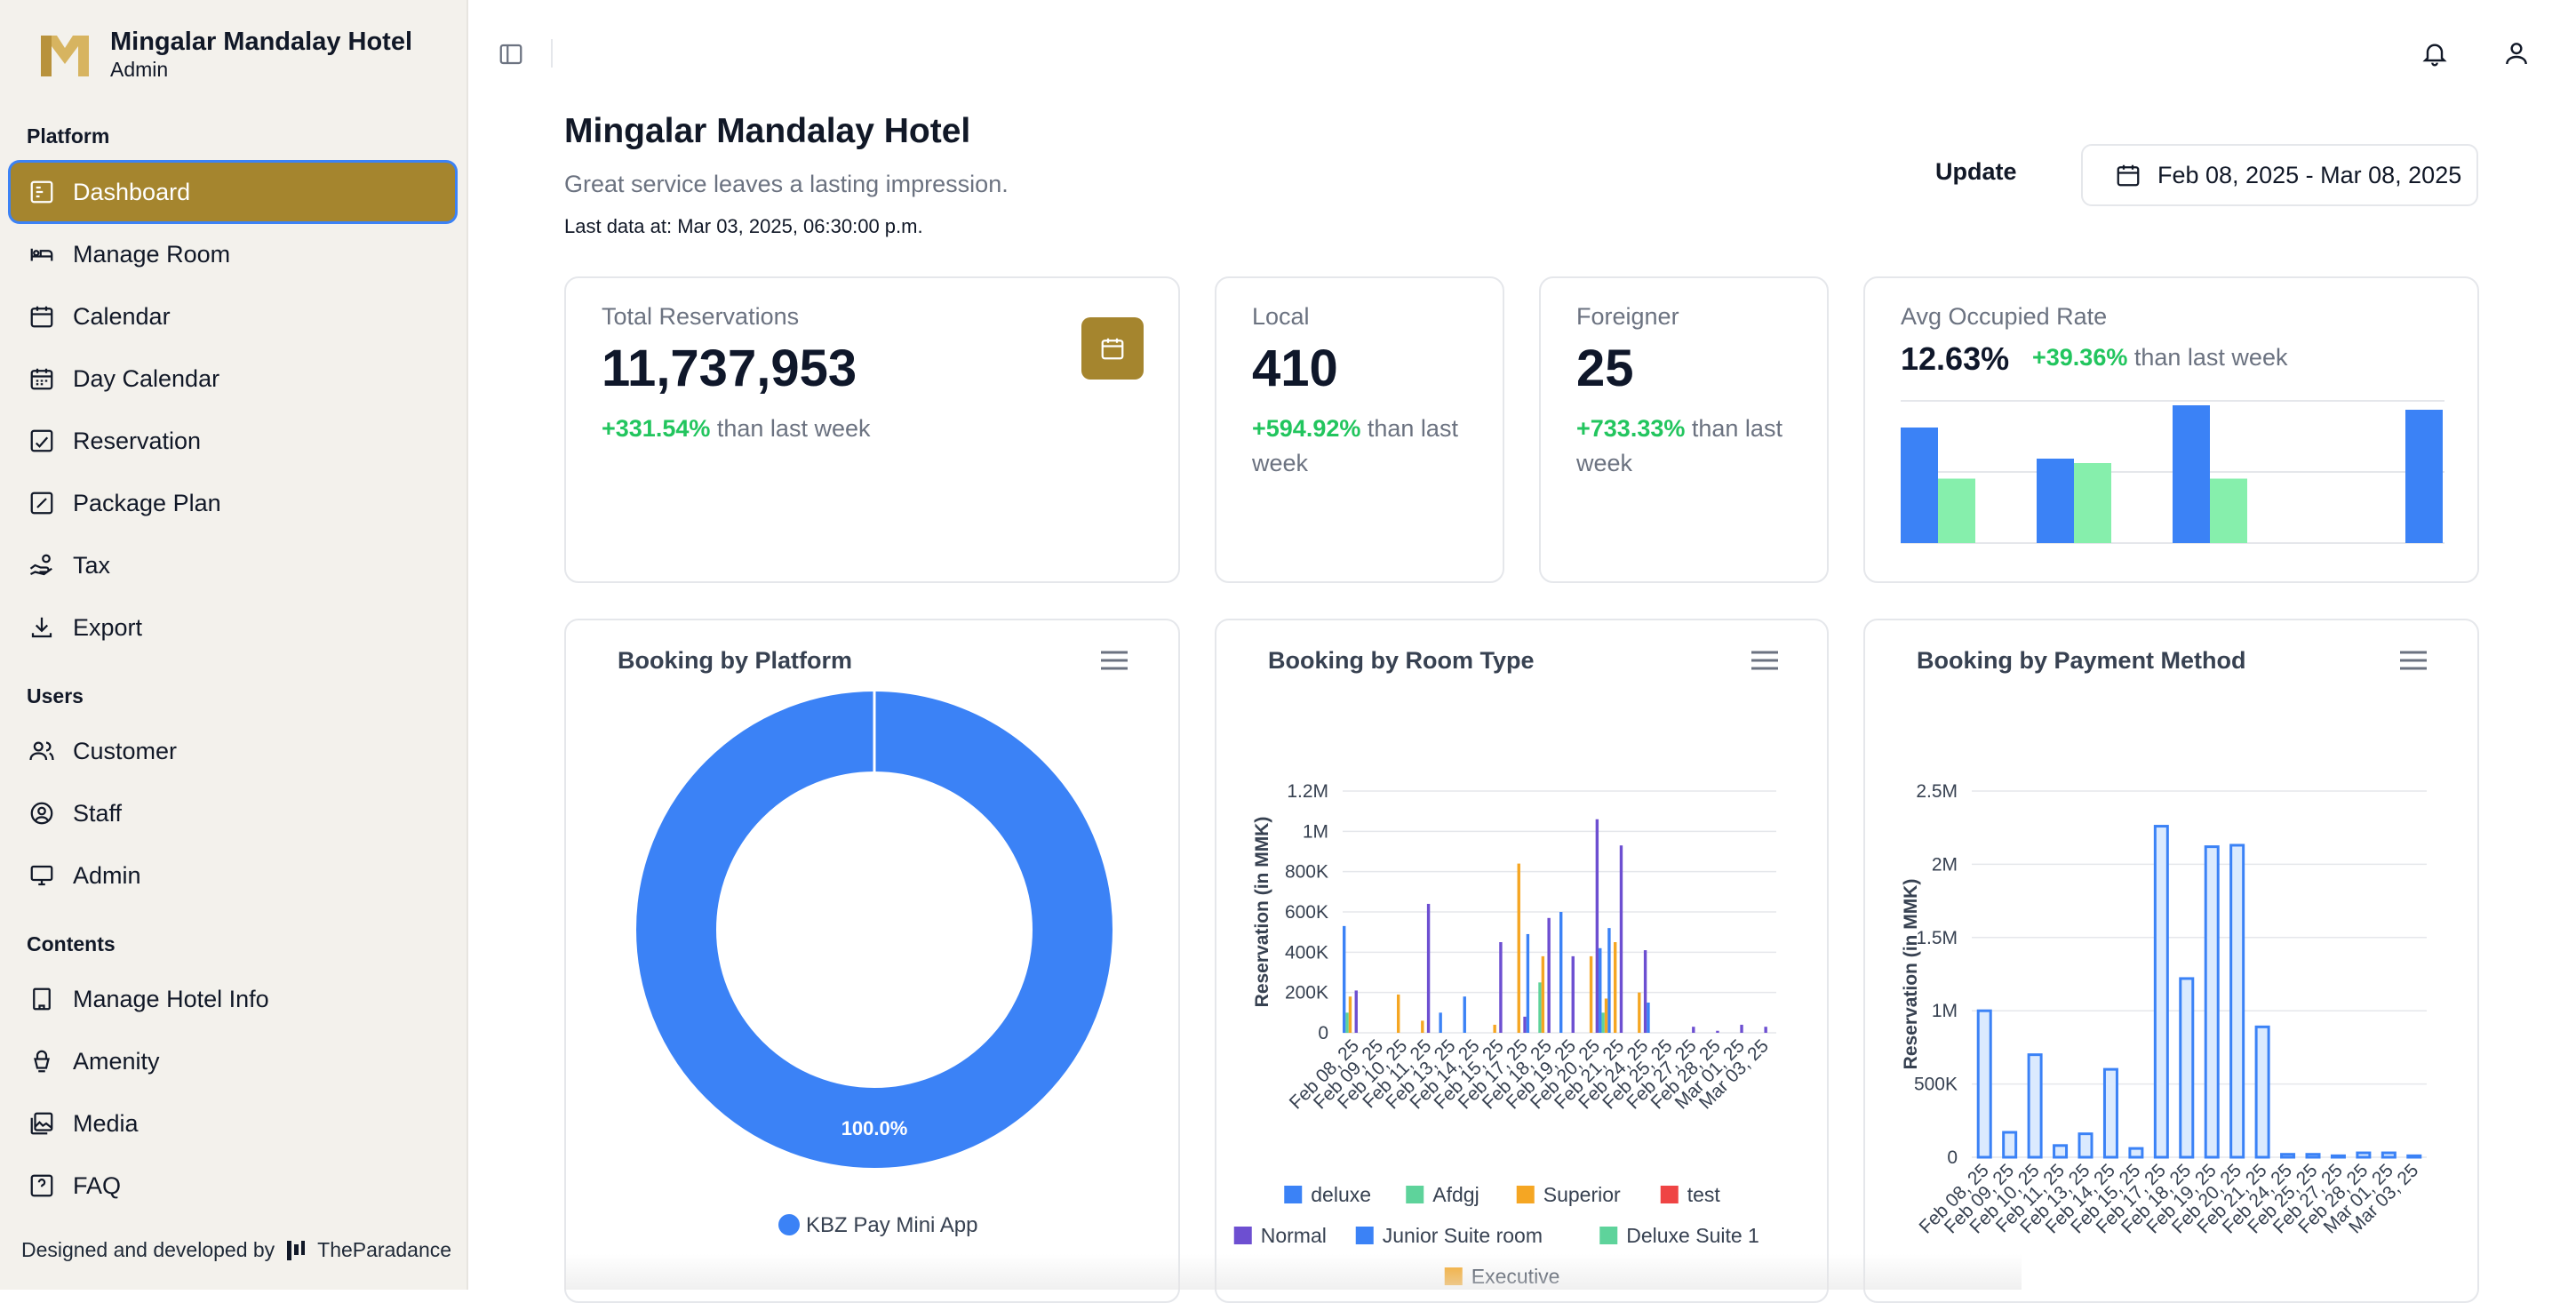 The height and width of the screenshot is (1303, 2576). What do you see at coordinates (2434, 53) in the screenshot?
I see `bell-icon` at bounding box center [2434, 53].